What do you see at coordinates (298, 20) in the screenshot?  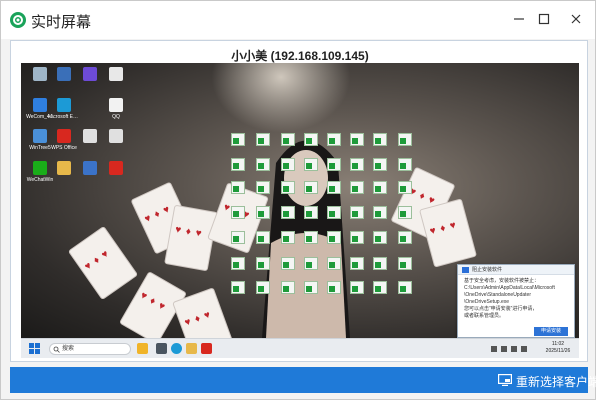 I see `title-bar: 实时屏幕` at bounding box center [298, 20].